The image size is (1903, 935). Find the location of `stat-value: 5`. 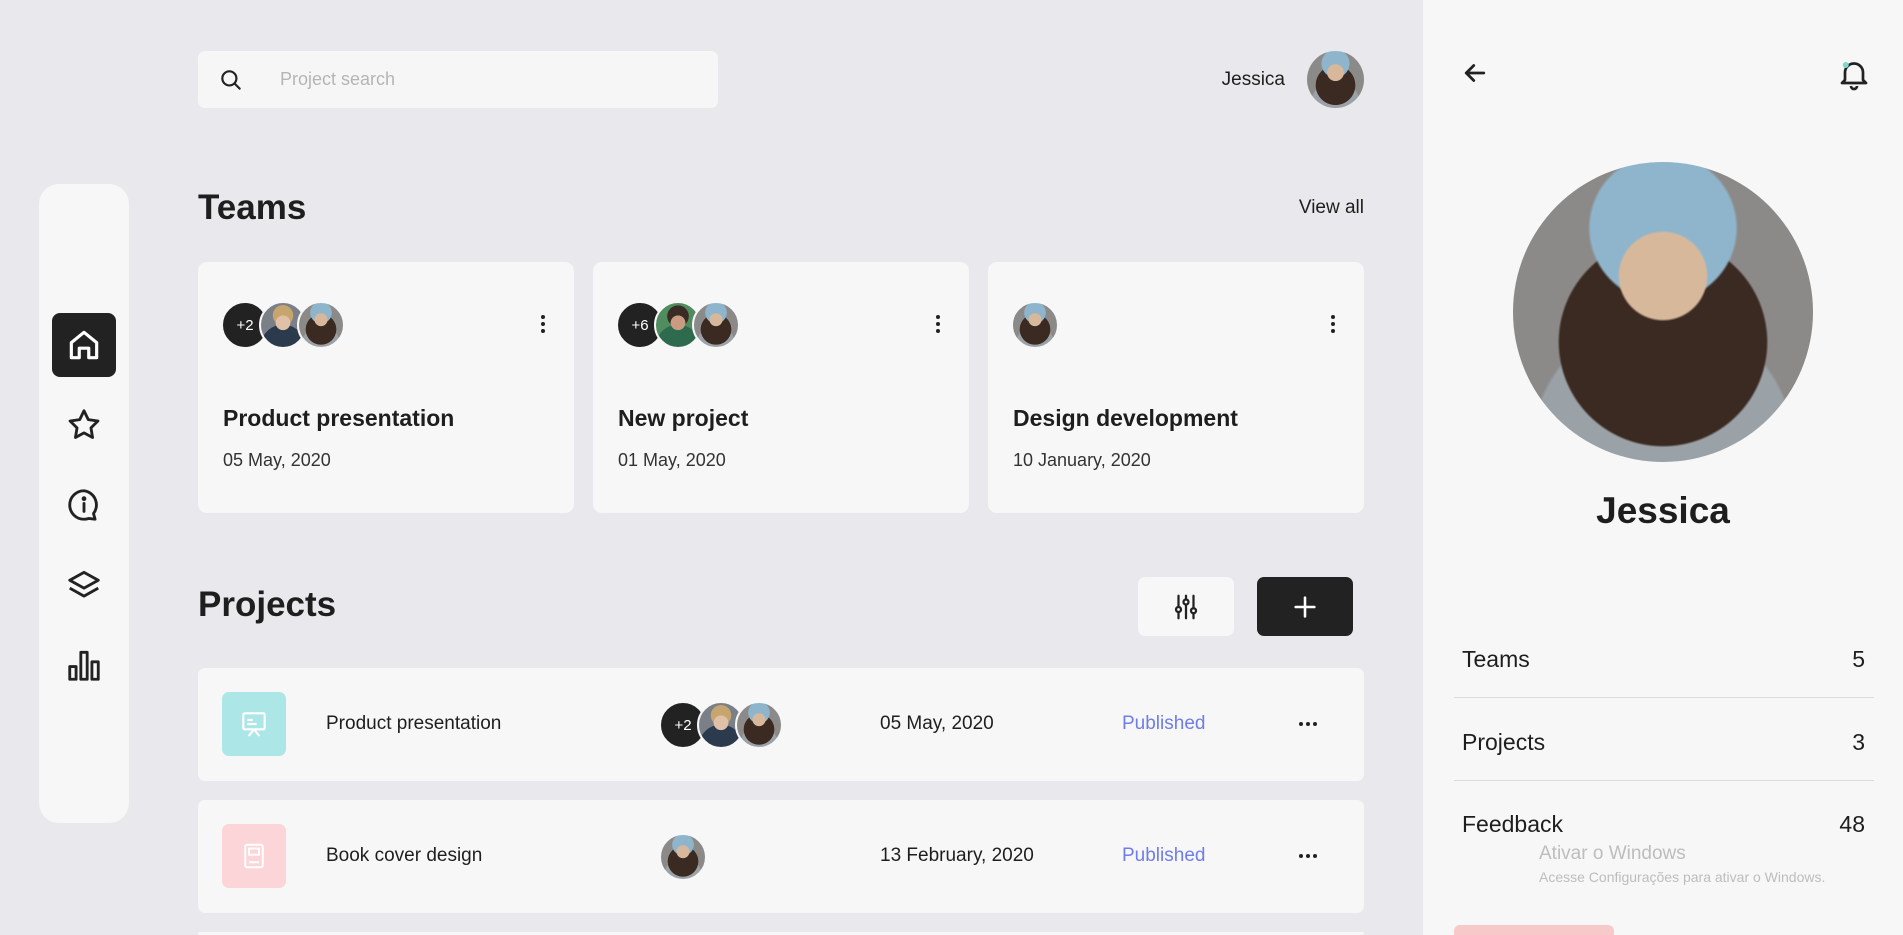

stat-value: 5 is located at coordinates (1858, 659).